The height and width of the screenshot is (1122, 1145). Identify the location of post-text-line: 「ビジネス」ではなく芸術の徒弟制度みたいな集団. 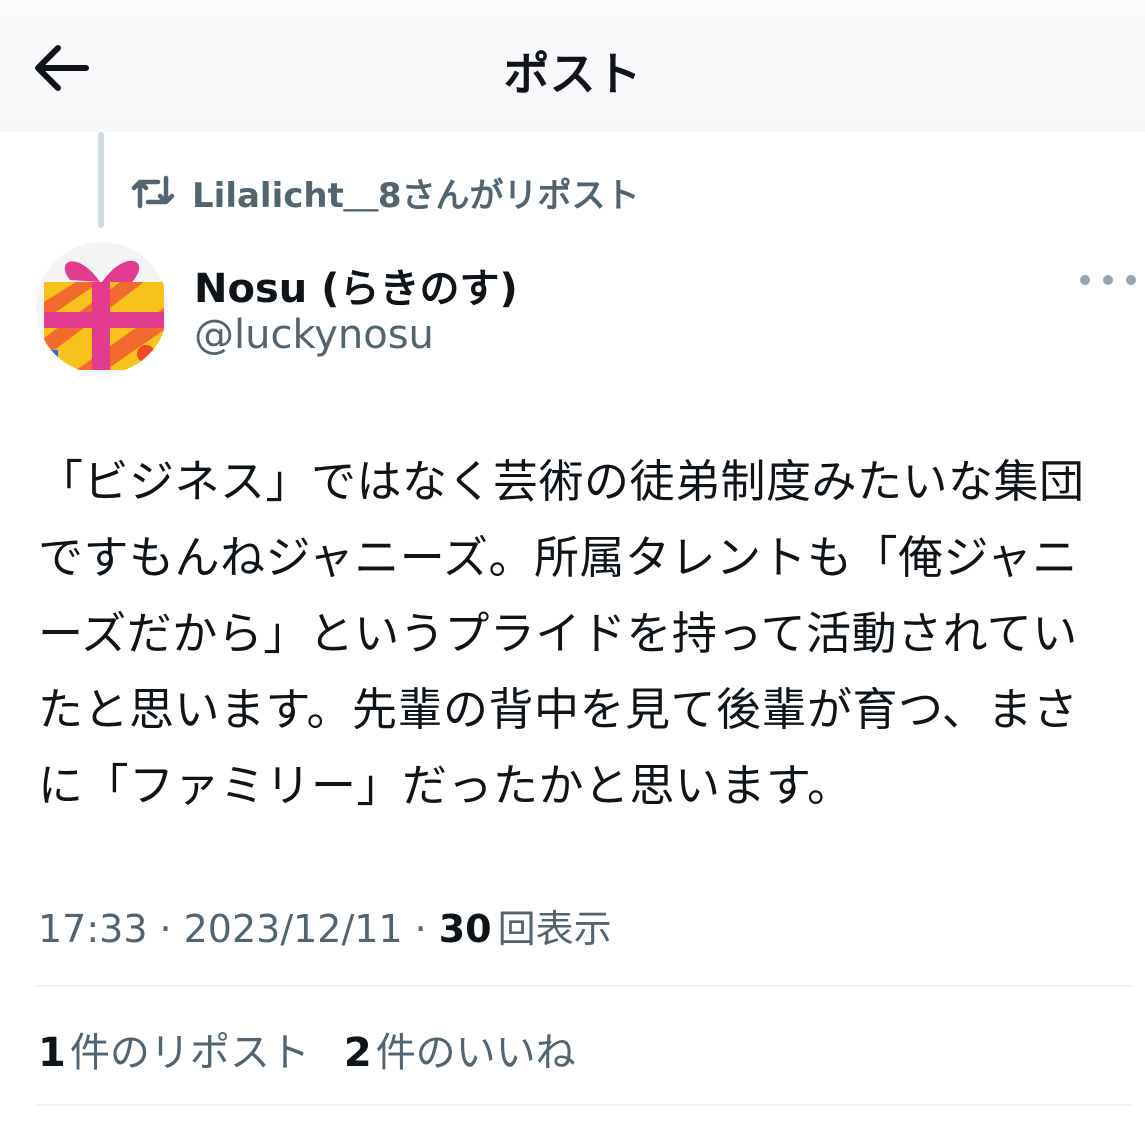
(561, 481).